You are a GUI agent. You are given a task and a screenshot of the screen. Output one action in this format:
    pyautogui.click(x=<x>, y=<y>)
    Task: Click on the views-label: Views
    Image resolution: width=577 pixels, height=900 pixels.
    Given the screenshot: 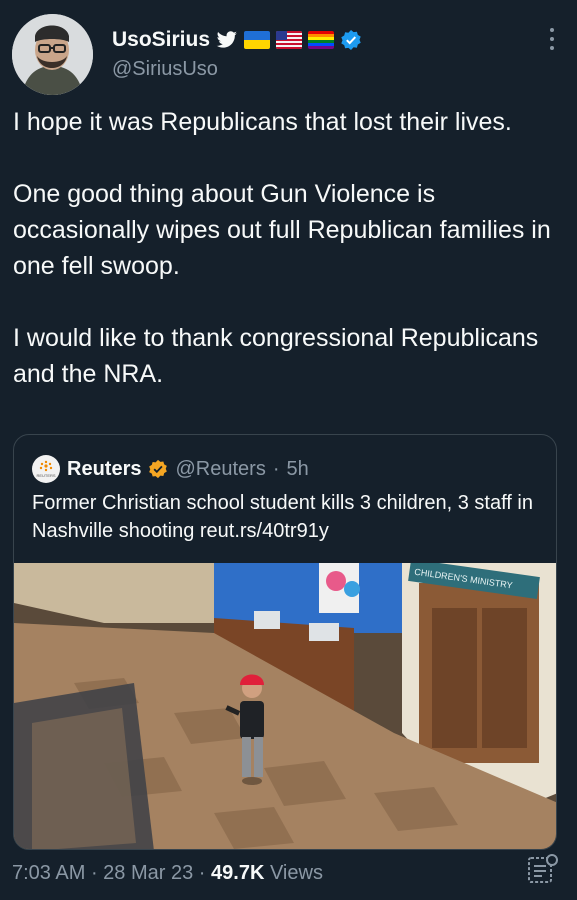 What is the action you would take?
    pyautogui.click(x=296, y=873)
    